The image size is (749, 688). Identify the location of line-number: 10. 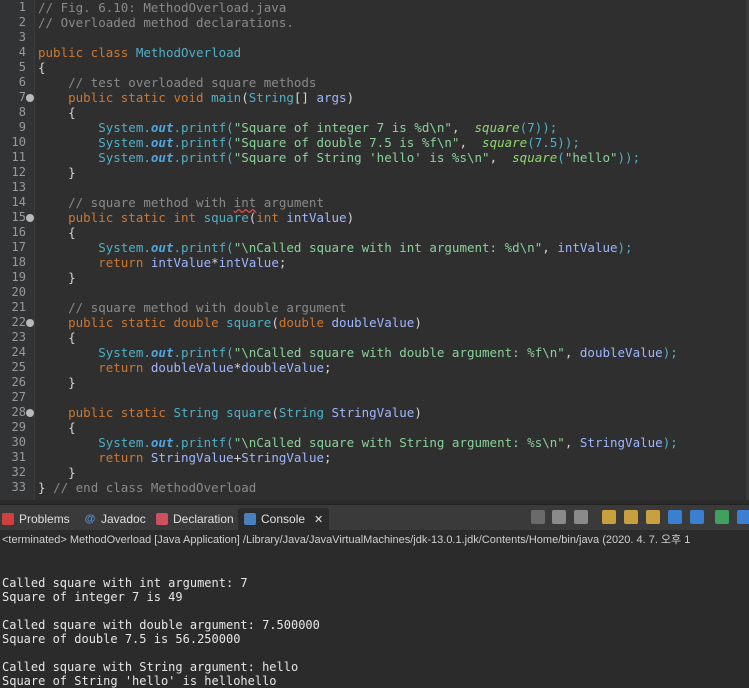
(18, 142).